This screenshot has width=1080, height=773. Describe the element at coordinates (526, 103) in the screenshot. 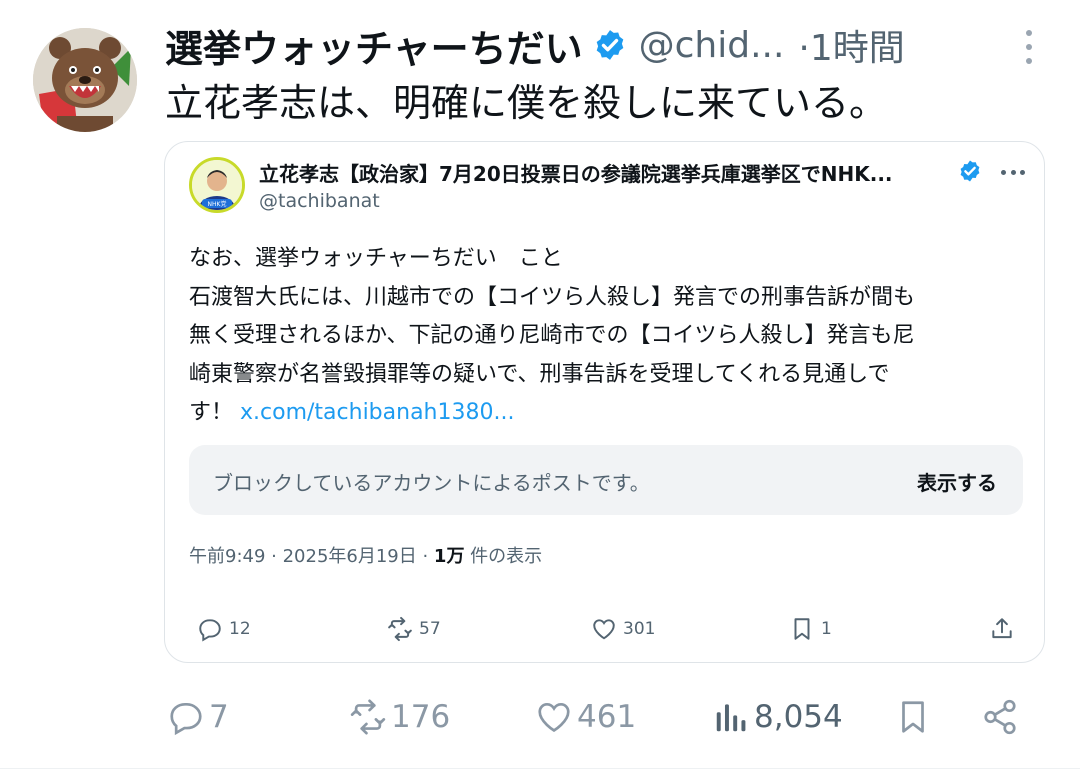

I see `tweet-text: 立花孝志は、明確に僕を殺しに来ている。` at that location.